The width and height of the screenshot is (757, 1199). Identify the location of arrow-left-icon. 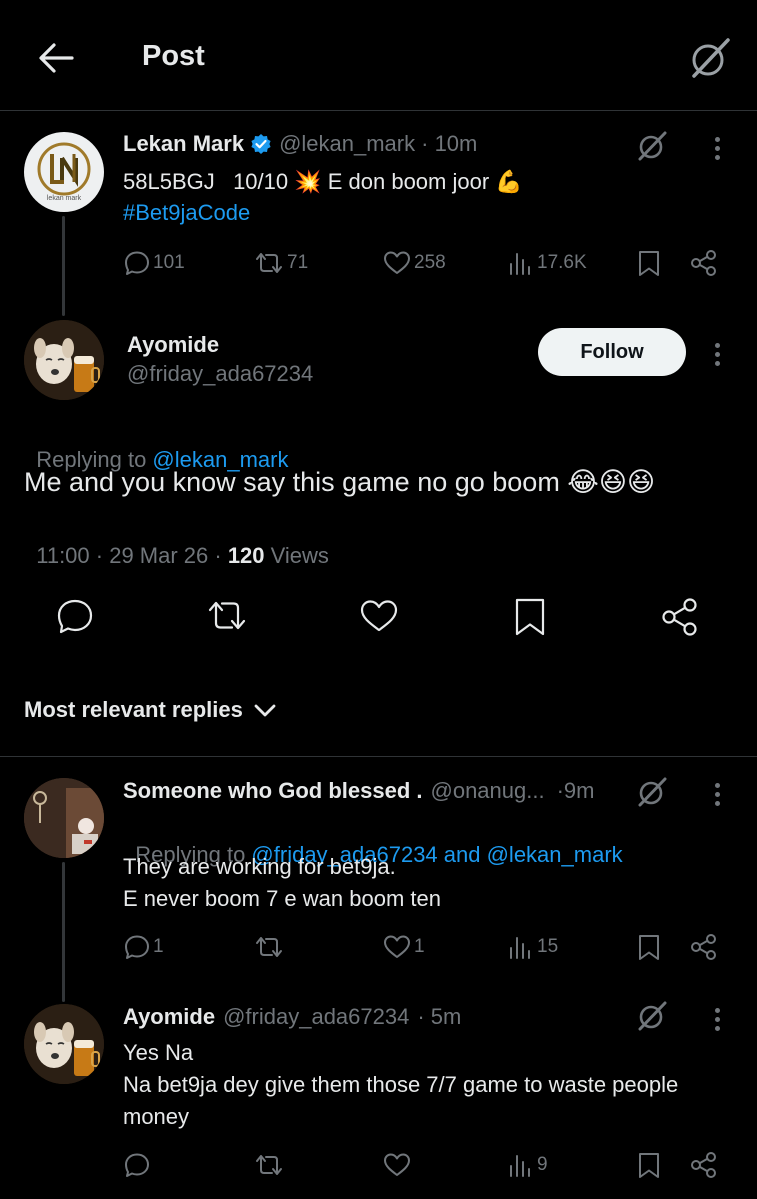
(56, 58).